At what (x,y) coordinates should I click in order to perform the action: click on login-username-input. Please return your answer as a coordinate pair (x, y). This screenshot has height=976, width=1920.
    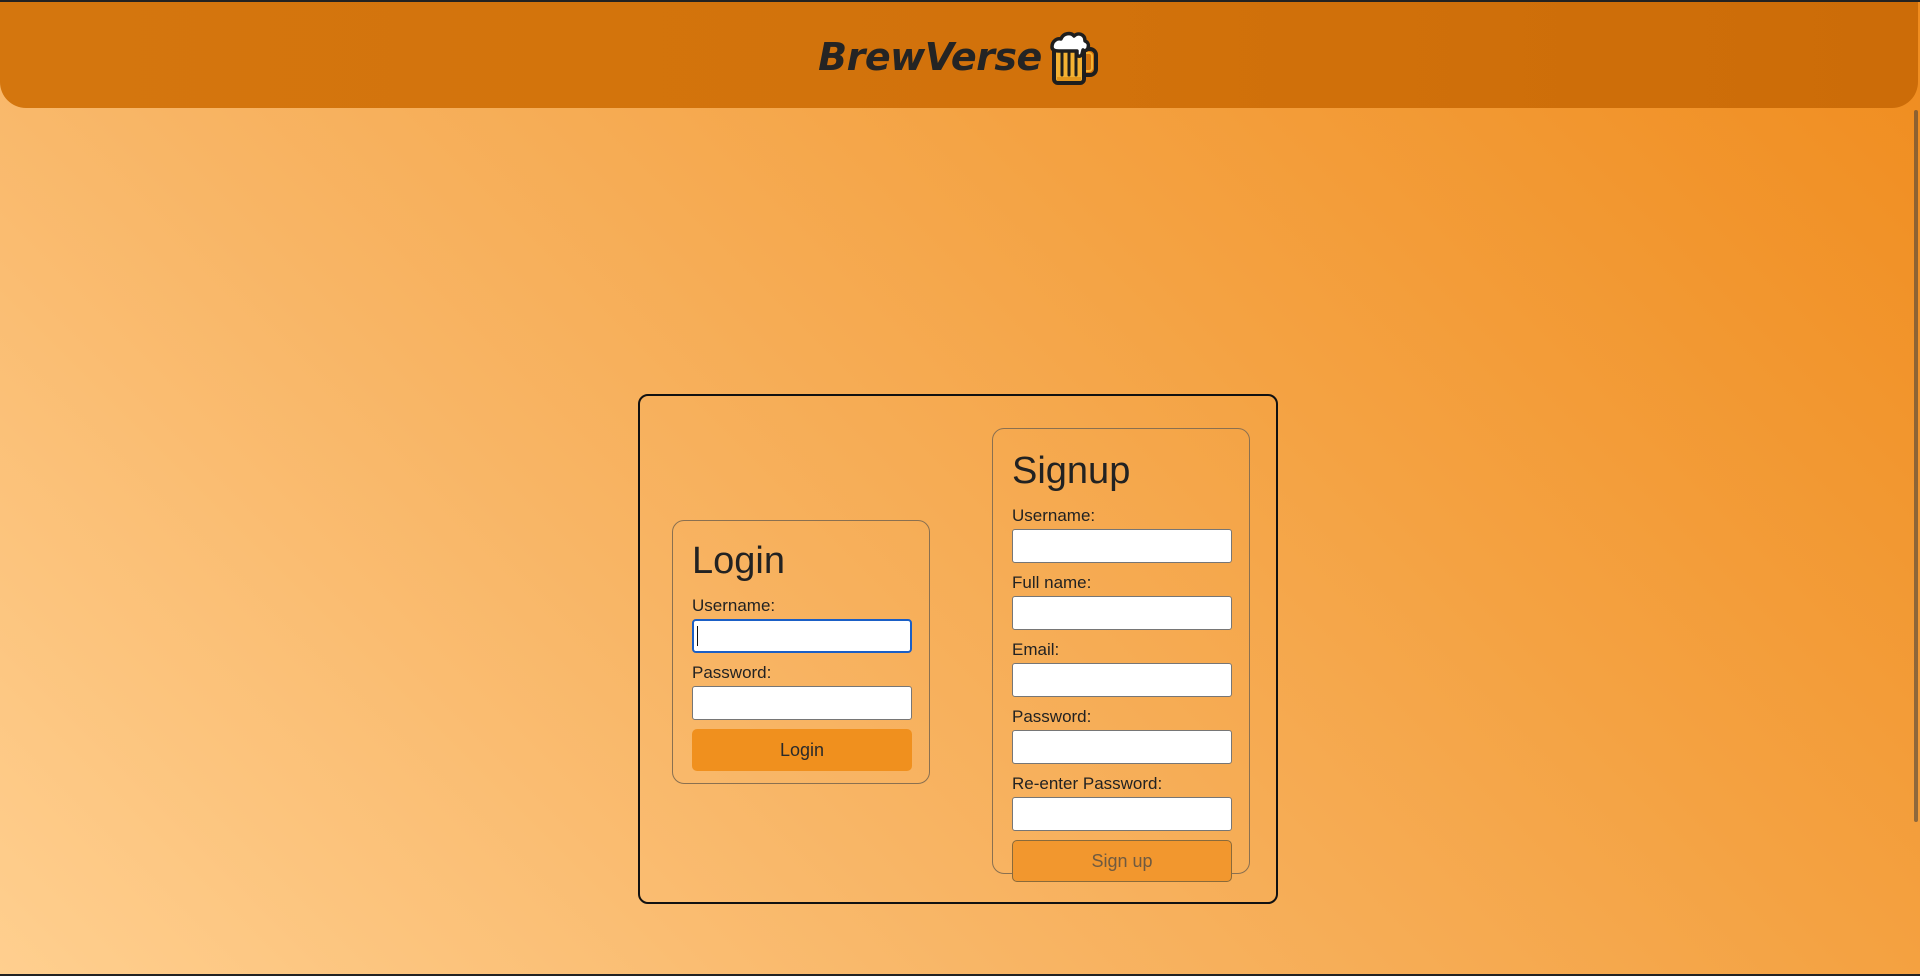
    Looking at the image, I should click on (802, 636).